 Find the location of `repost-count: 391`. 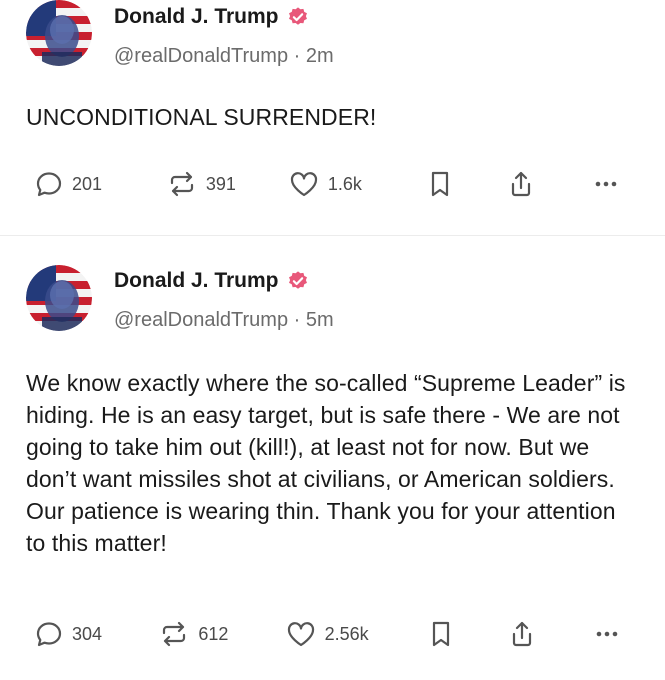

repost-count: 391 is located at coordinates (220, 183).